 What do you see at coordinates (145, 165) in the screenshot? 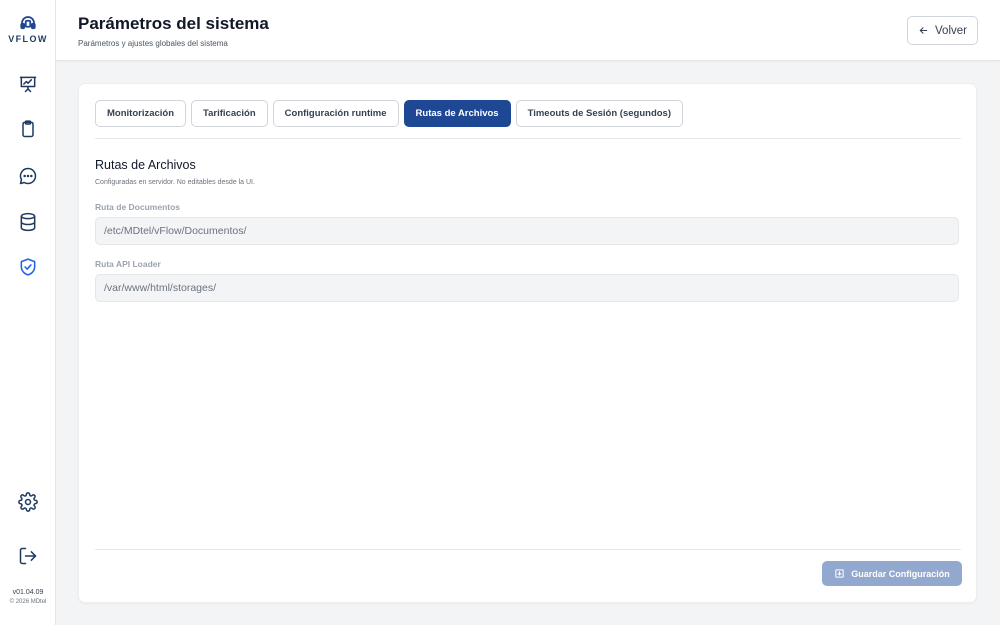
I see `section-title: Rutas de Archivos` at bounding box center [145, 165].